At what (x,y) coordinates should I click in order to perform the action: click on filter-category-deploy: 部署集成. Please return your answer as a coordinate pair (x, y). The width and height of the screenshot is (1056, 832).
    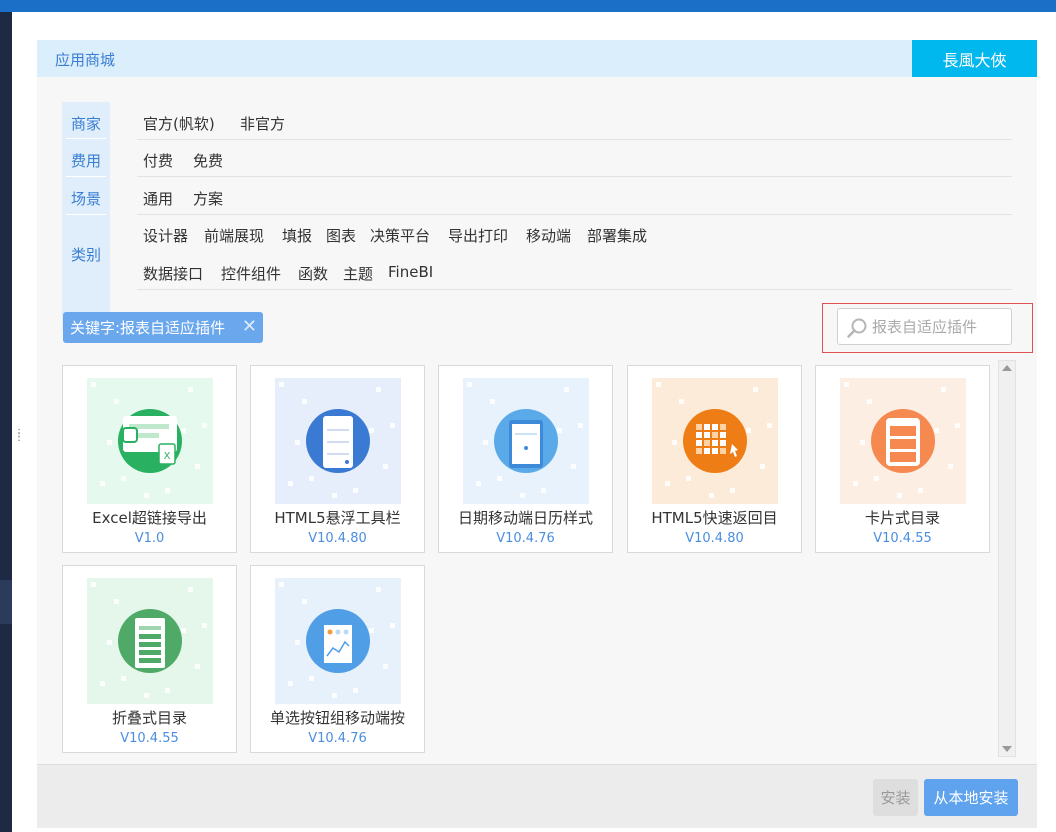
    Looking at the image, I should click on (617, 235).